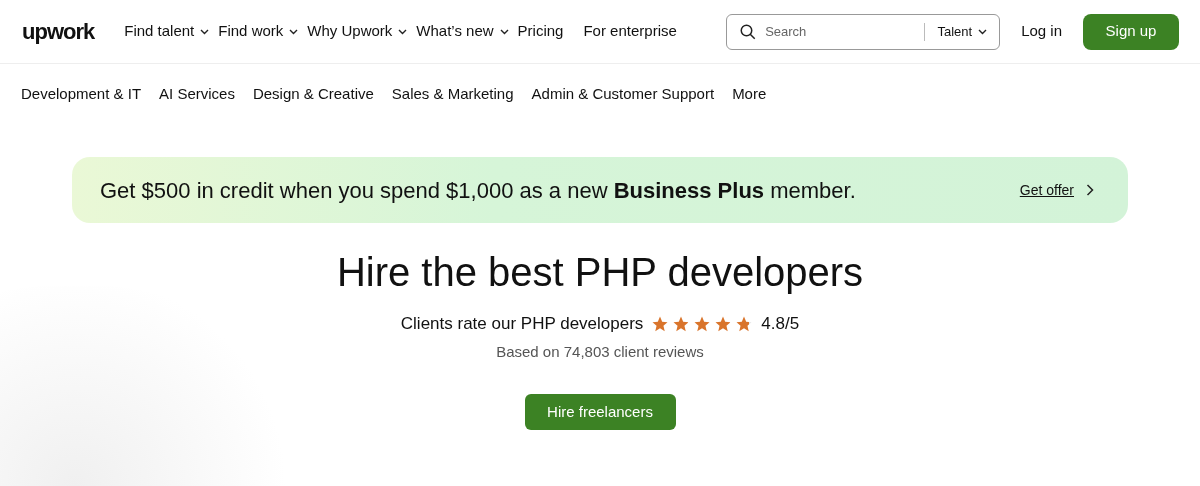  I want to click on chevron-right-icon, so click(1090, 190).